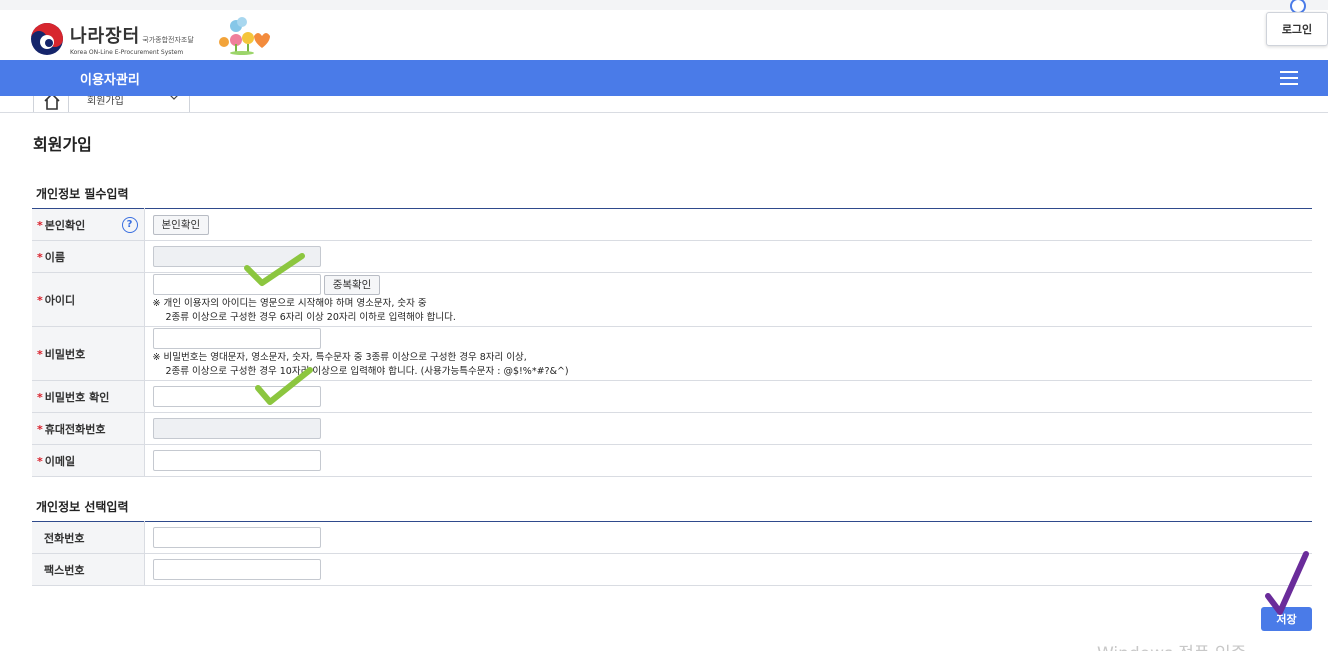 The width and height of the screenshot is (1328, 651). Describe the element at coordinates (664, 78) in the screenshot. I see `nav-bar: 이용자관리` at that location.